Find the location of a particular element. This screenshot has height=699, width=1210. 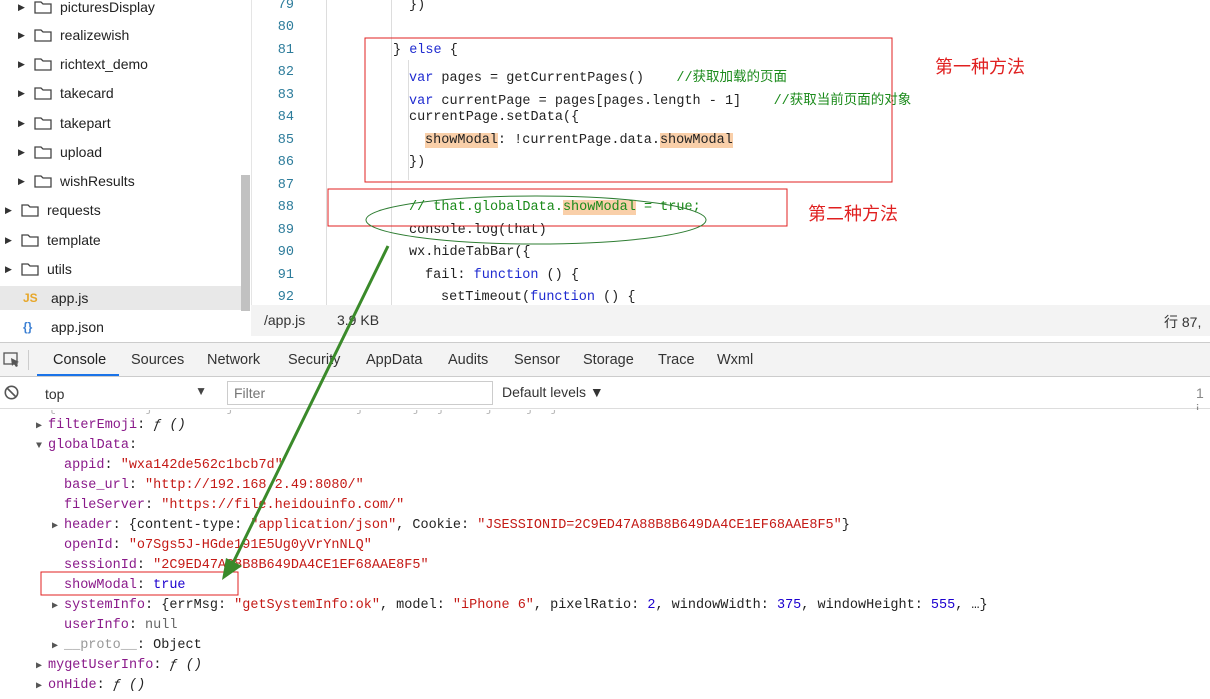

indent-guide is located at coordinates (326, 152).